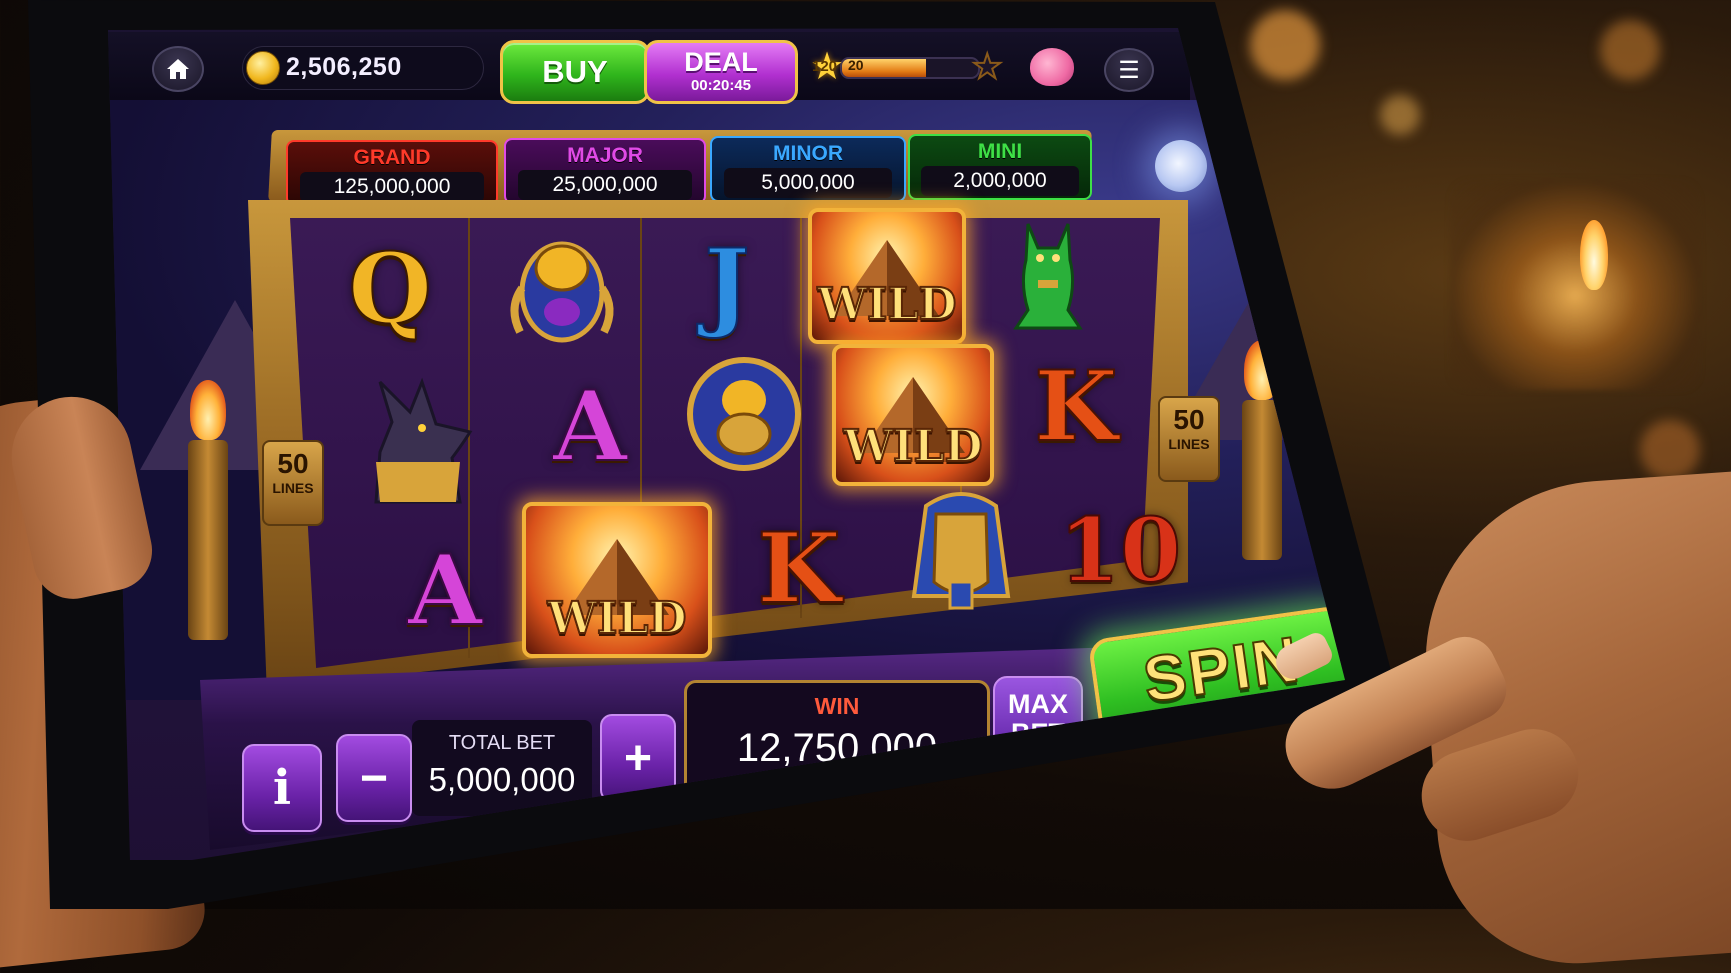 Image resolution: width=1731 pixels, height=973 pixels. I want to click on home-button, so click(178, 69).